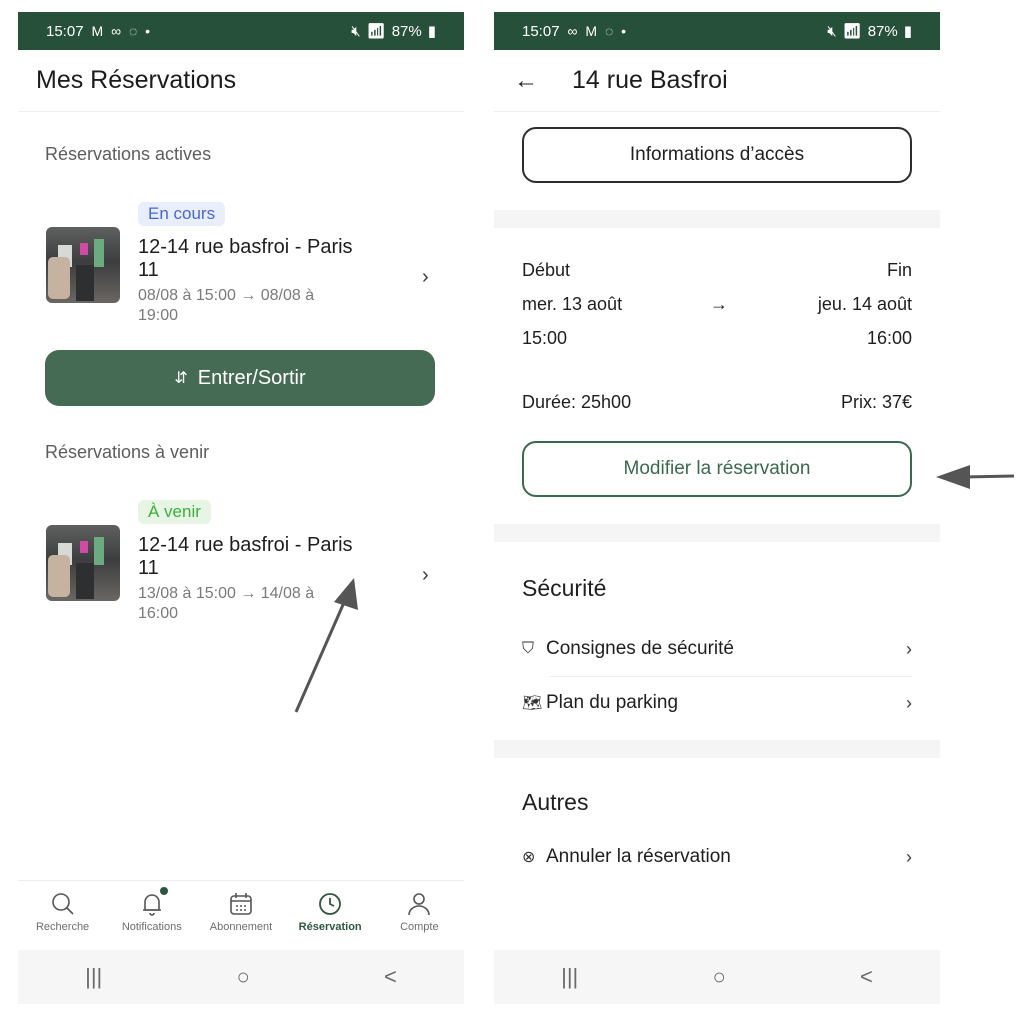  I want to click on access-info-button: Informations d’accès, so click(717, 155).